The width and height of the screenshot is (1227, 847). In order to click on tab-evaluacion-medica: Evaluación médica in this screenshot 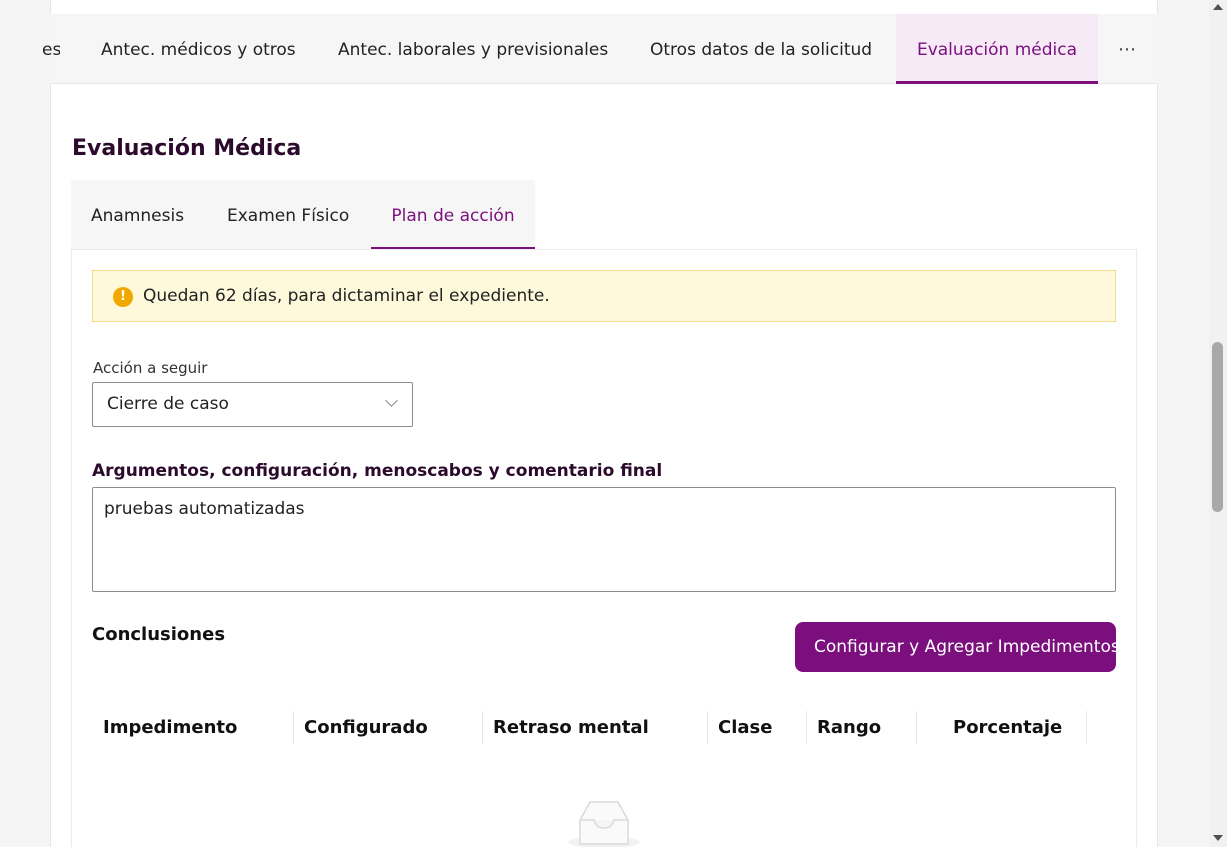, I will do `click(997, 49)`.